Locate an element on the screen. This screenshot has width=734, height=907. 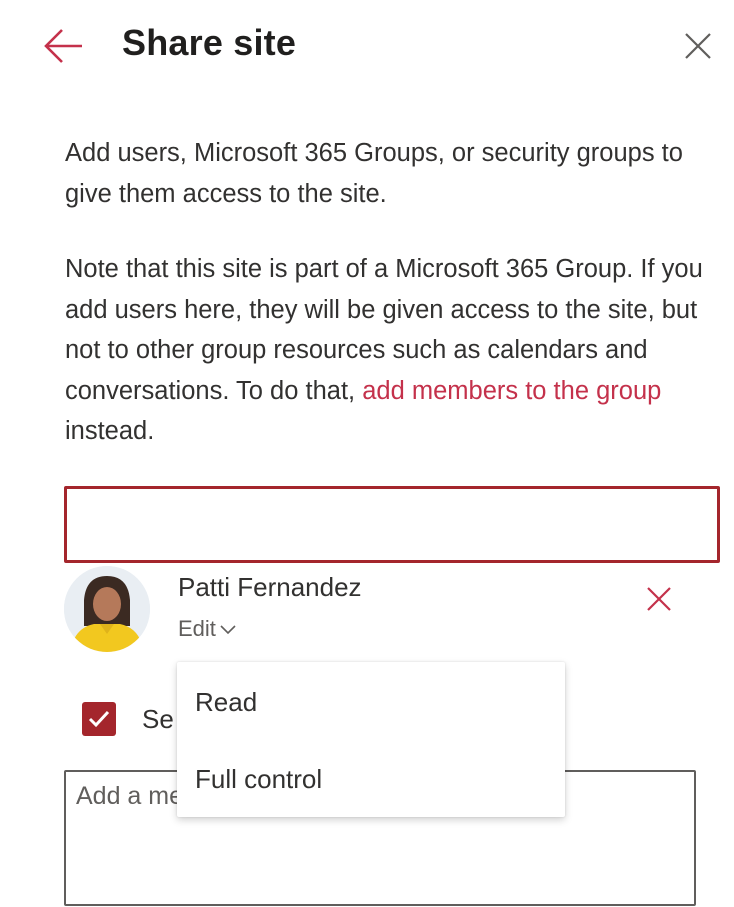
send-email-label: Se is located at coordinates (158, 719).